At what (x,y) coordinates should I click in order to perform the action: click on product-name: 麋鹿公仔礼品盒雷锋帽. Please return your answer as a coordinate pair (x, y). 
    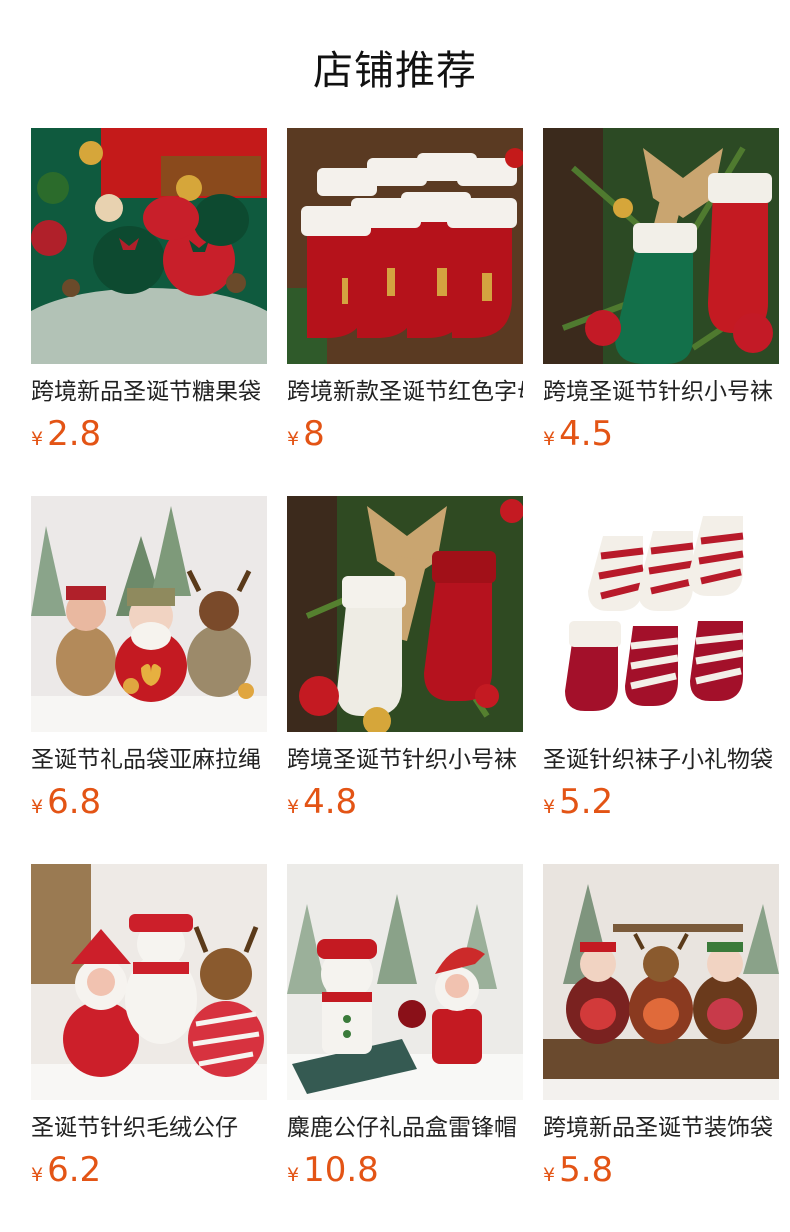
    Looking at the image, I should click on (405, 1128).